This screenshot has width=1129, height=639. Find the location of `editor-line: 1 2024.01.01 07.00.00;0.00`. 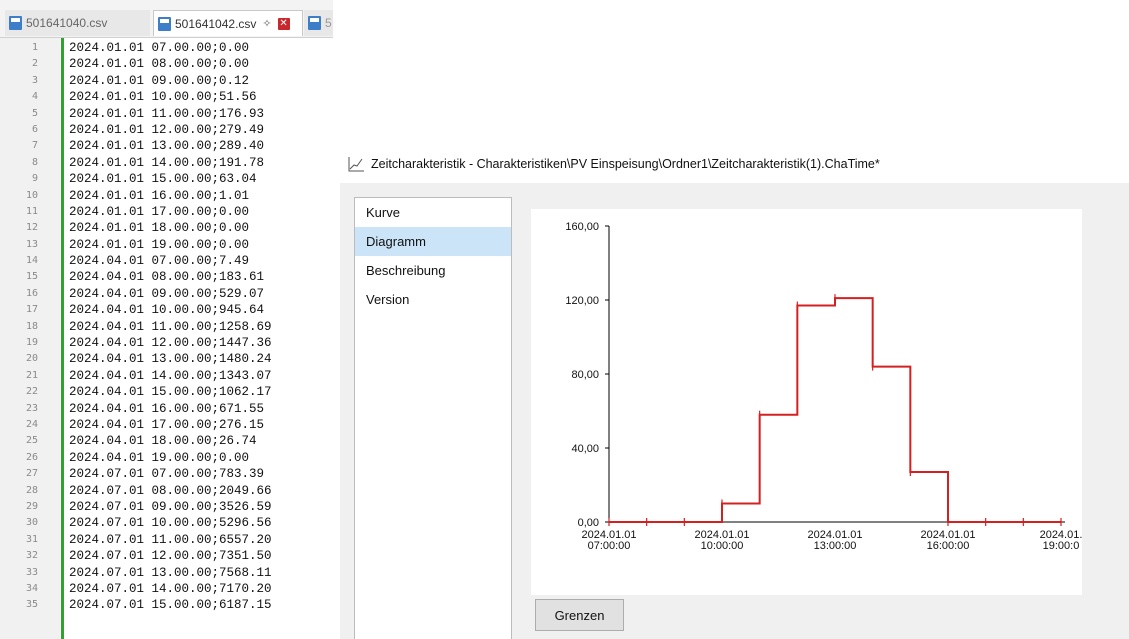

editor-line: 1 2024.01.01 07.00.00;0.00 is located at coordinates (166, 48).